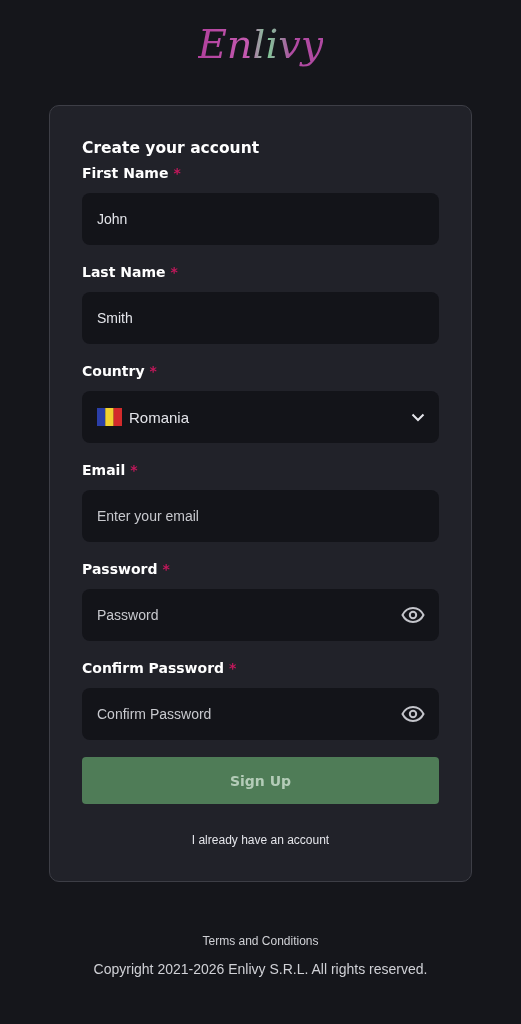 This screenshot has width=521, height=1024. I want to click on chevron-down-icon, so click(418, 417).